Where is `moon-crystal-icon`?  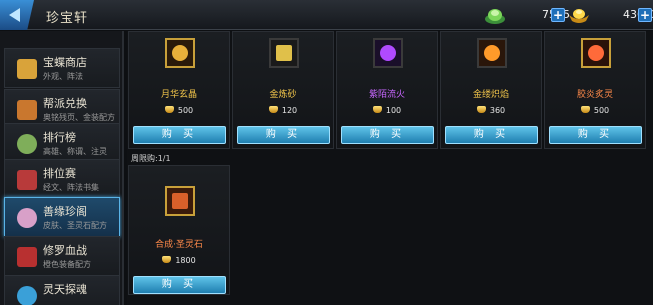
moon-crystal-icon is located at coordinates (180, 53).